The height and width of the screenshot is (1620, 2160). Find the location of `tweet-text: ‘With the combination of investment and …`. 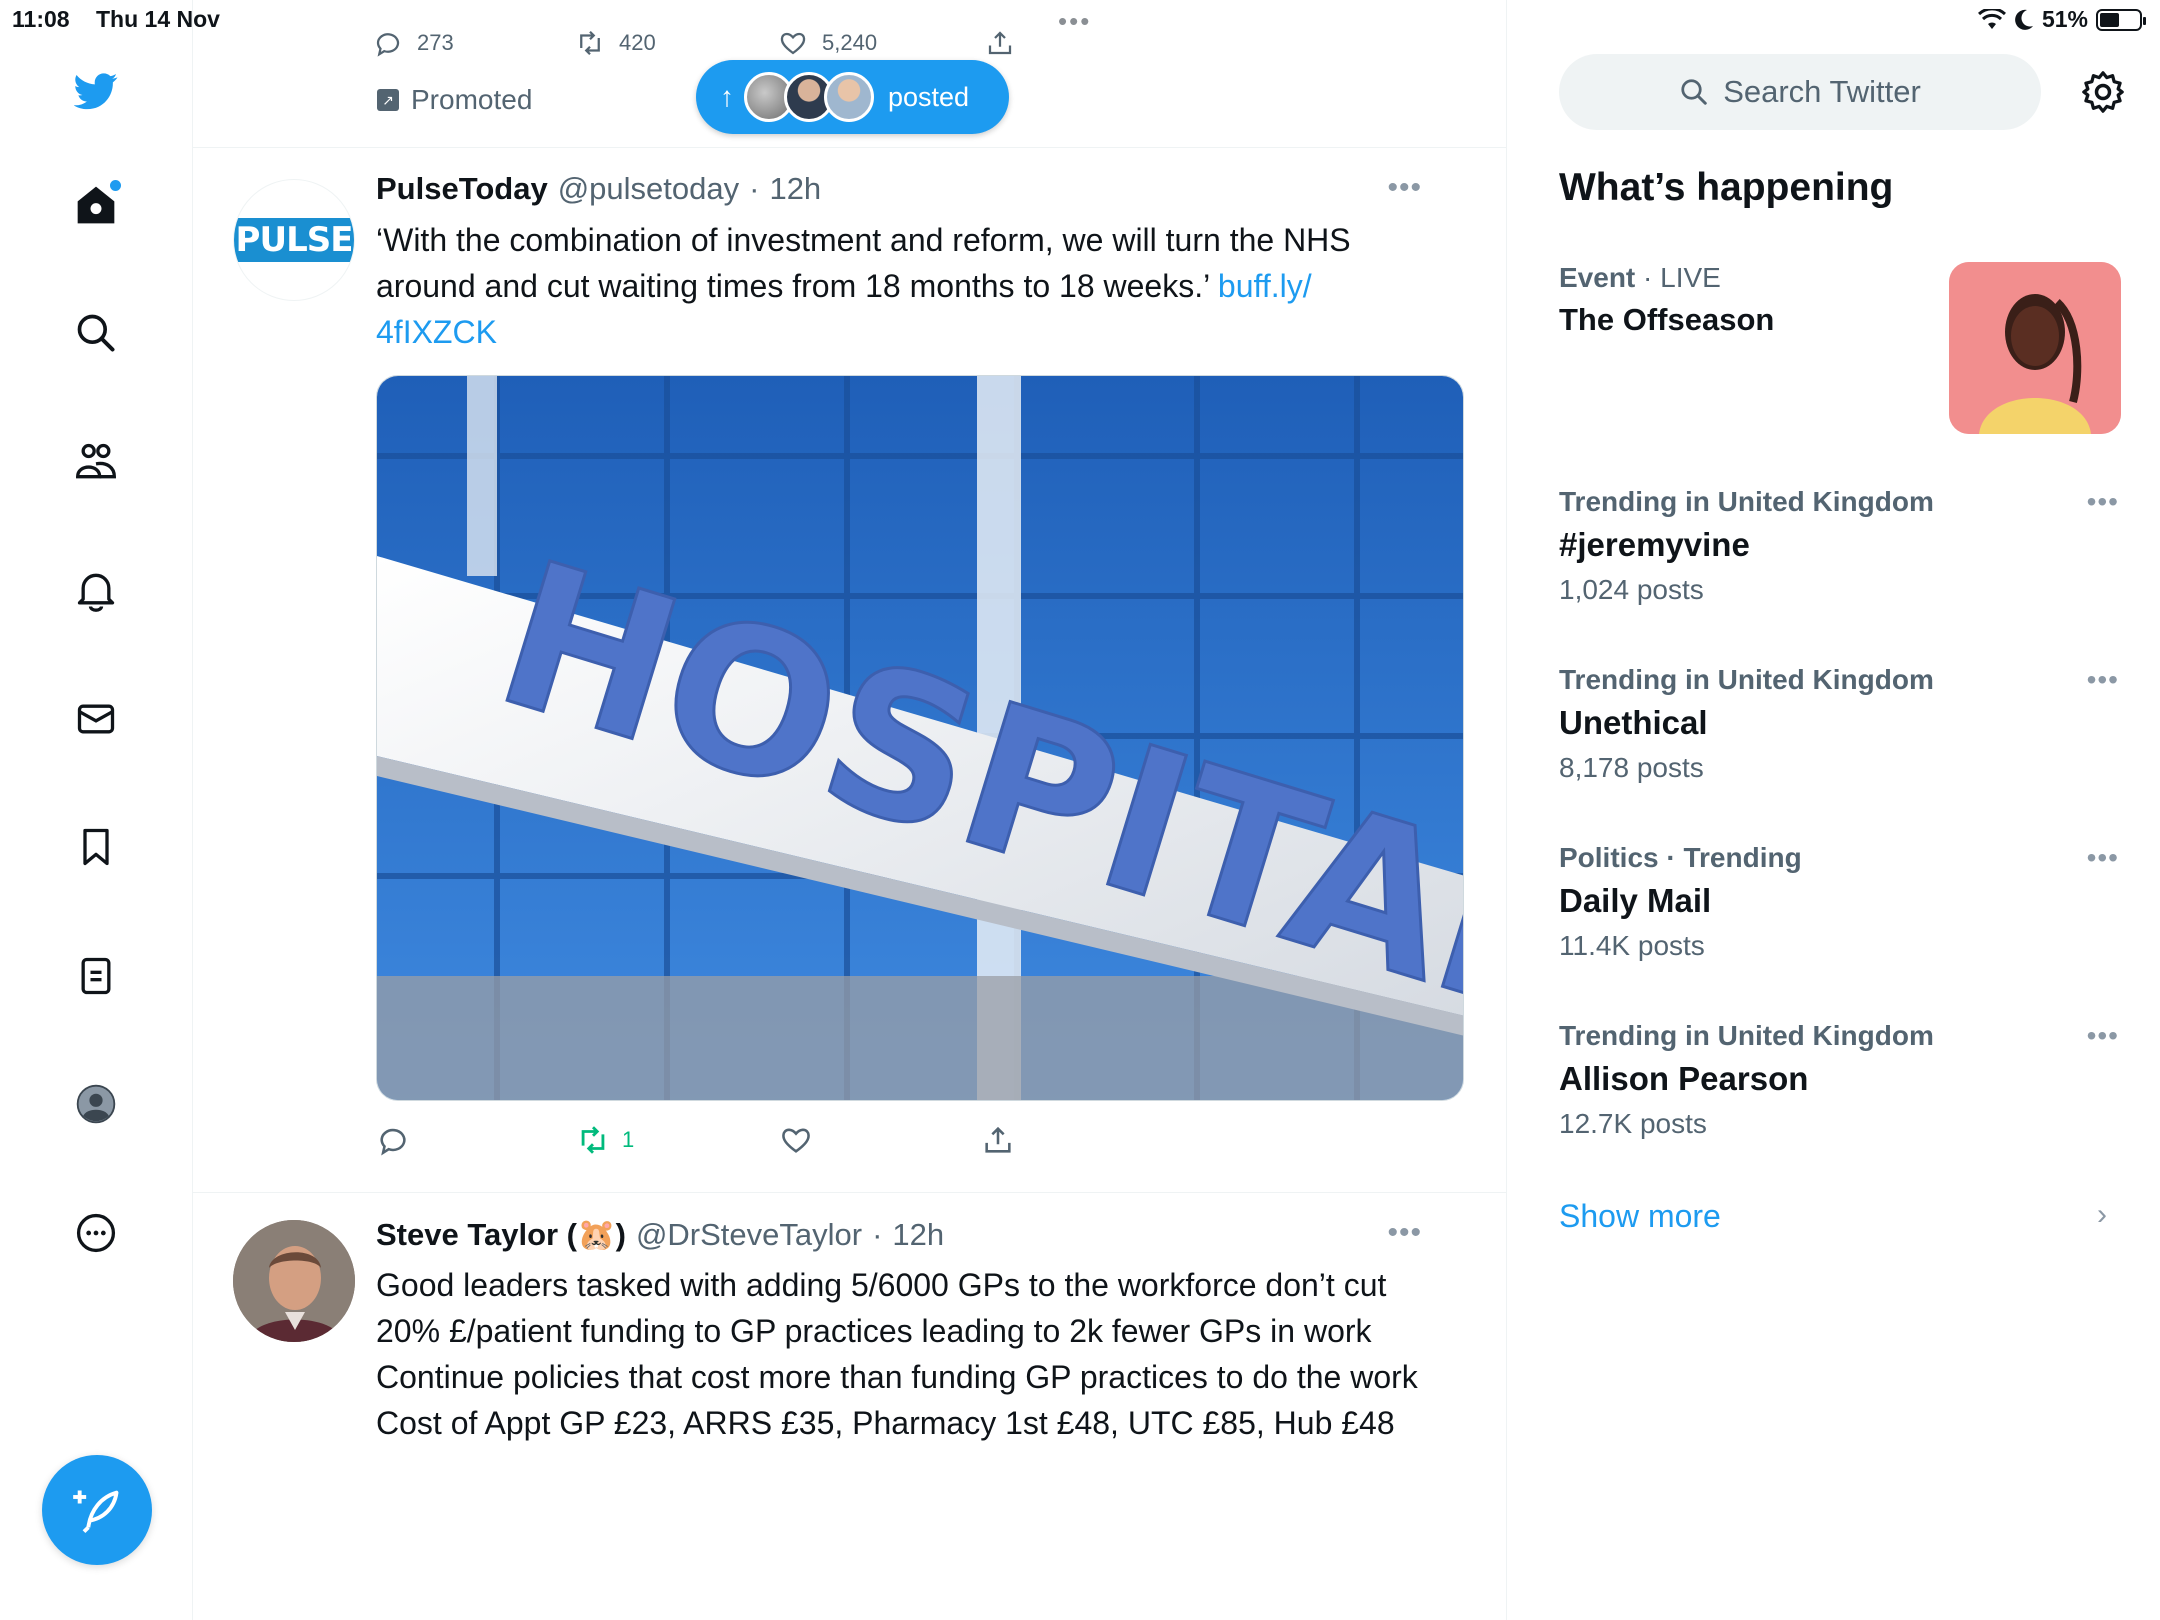

tweet-text: ‘With the combination of investment and … is located at coordinates (916, 286).